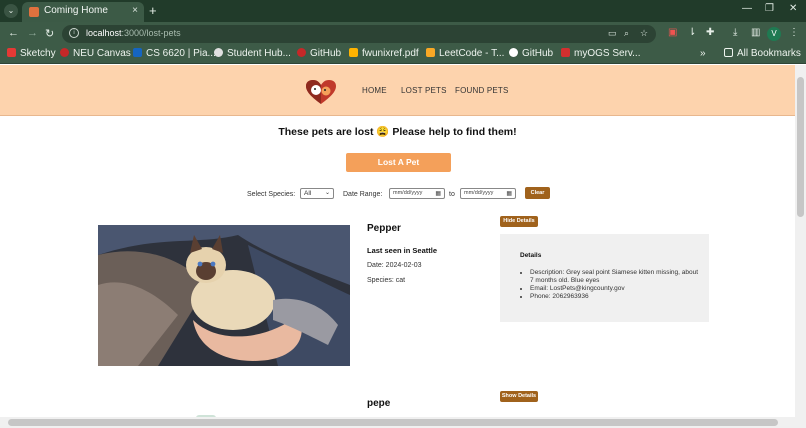  What do you see at coordinates (402, 250) in the screenshot?
I see `pet-last-seen: Last seen in Seattle` at bounding box center [402, 250].